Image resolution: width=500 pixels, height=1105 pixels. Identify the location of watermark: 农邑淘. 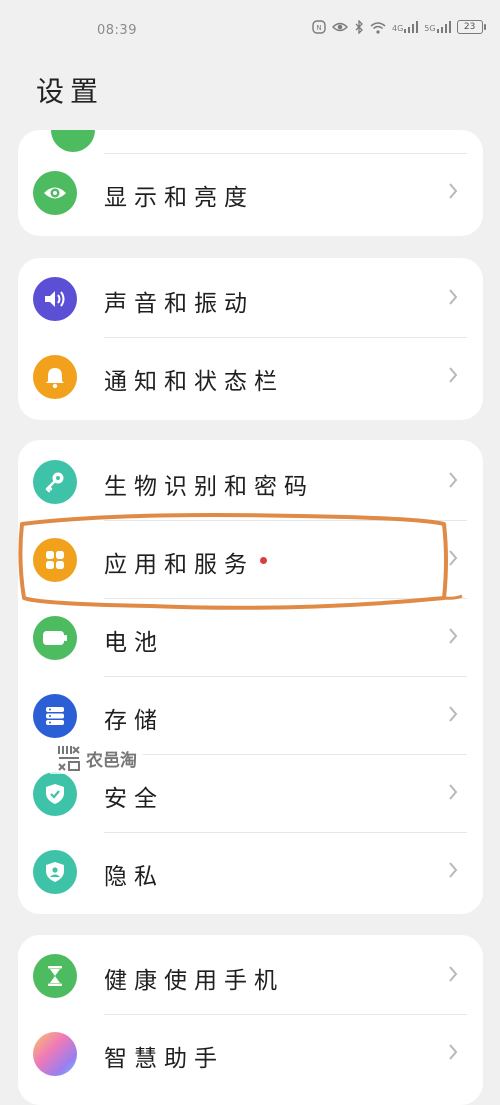
(96, 758).